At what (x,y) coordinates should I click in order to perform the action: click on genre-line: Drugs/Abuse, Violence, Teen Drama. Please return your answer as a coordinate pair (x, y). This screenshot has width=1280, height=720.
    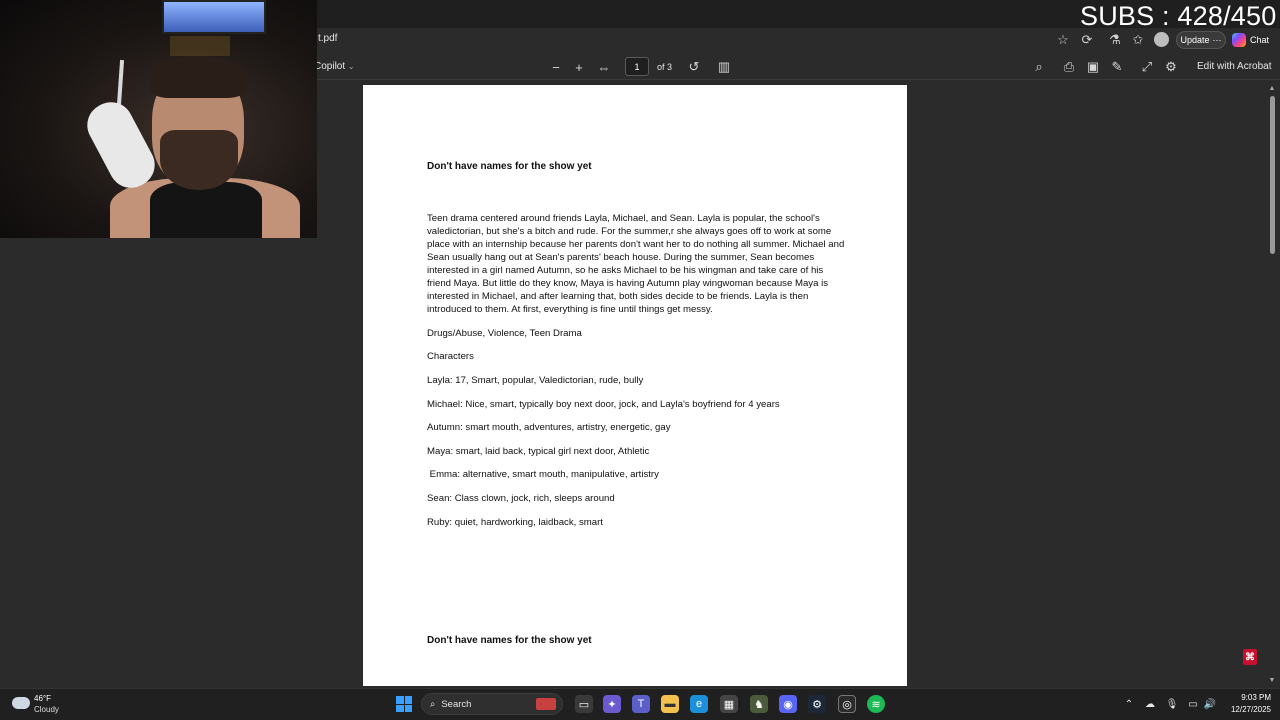
    Looking at the image, I should click on (504, 333).